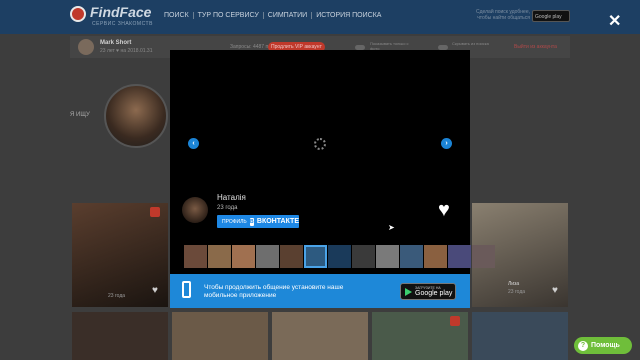 The width and height of the screenshot is (640, 360). I want to click on search-photo, so click(136, 116).